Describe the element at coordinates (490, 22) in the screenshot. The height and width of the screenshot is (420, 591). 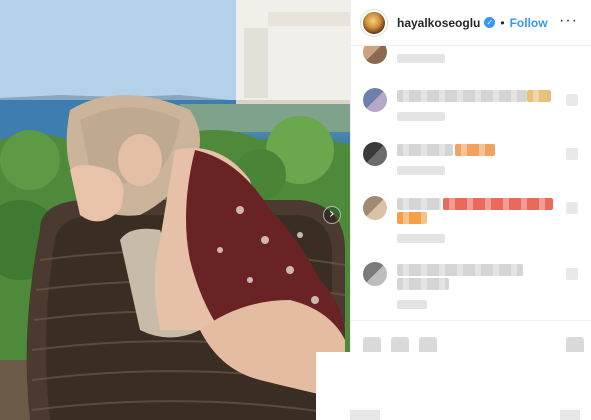
I see `verified-icon: ✓` at that location.